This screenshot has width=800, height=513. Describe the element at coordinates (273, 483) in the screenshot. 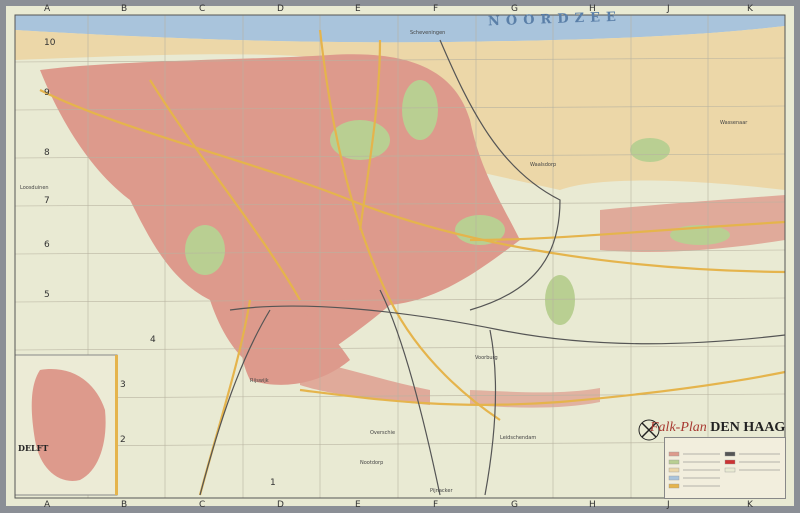

I see `row-label-1: 1` at that location.